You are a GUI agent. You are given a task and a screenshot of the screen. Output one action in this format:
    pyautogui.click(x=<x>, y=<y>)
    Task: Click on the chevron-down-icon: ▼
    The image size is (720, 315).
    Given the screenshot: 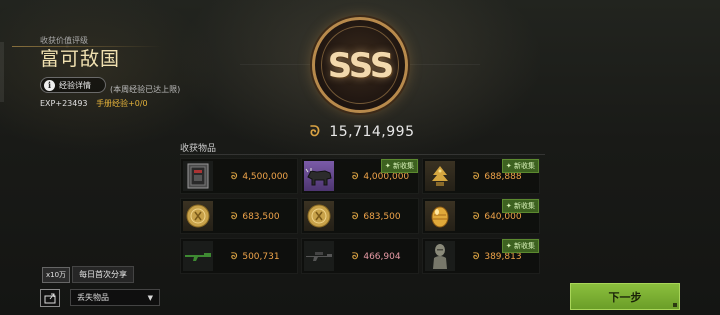 What is the action you would take?
    pyautogui.click(x=150, y=297)
    